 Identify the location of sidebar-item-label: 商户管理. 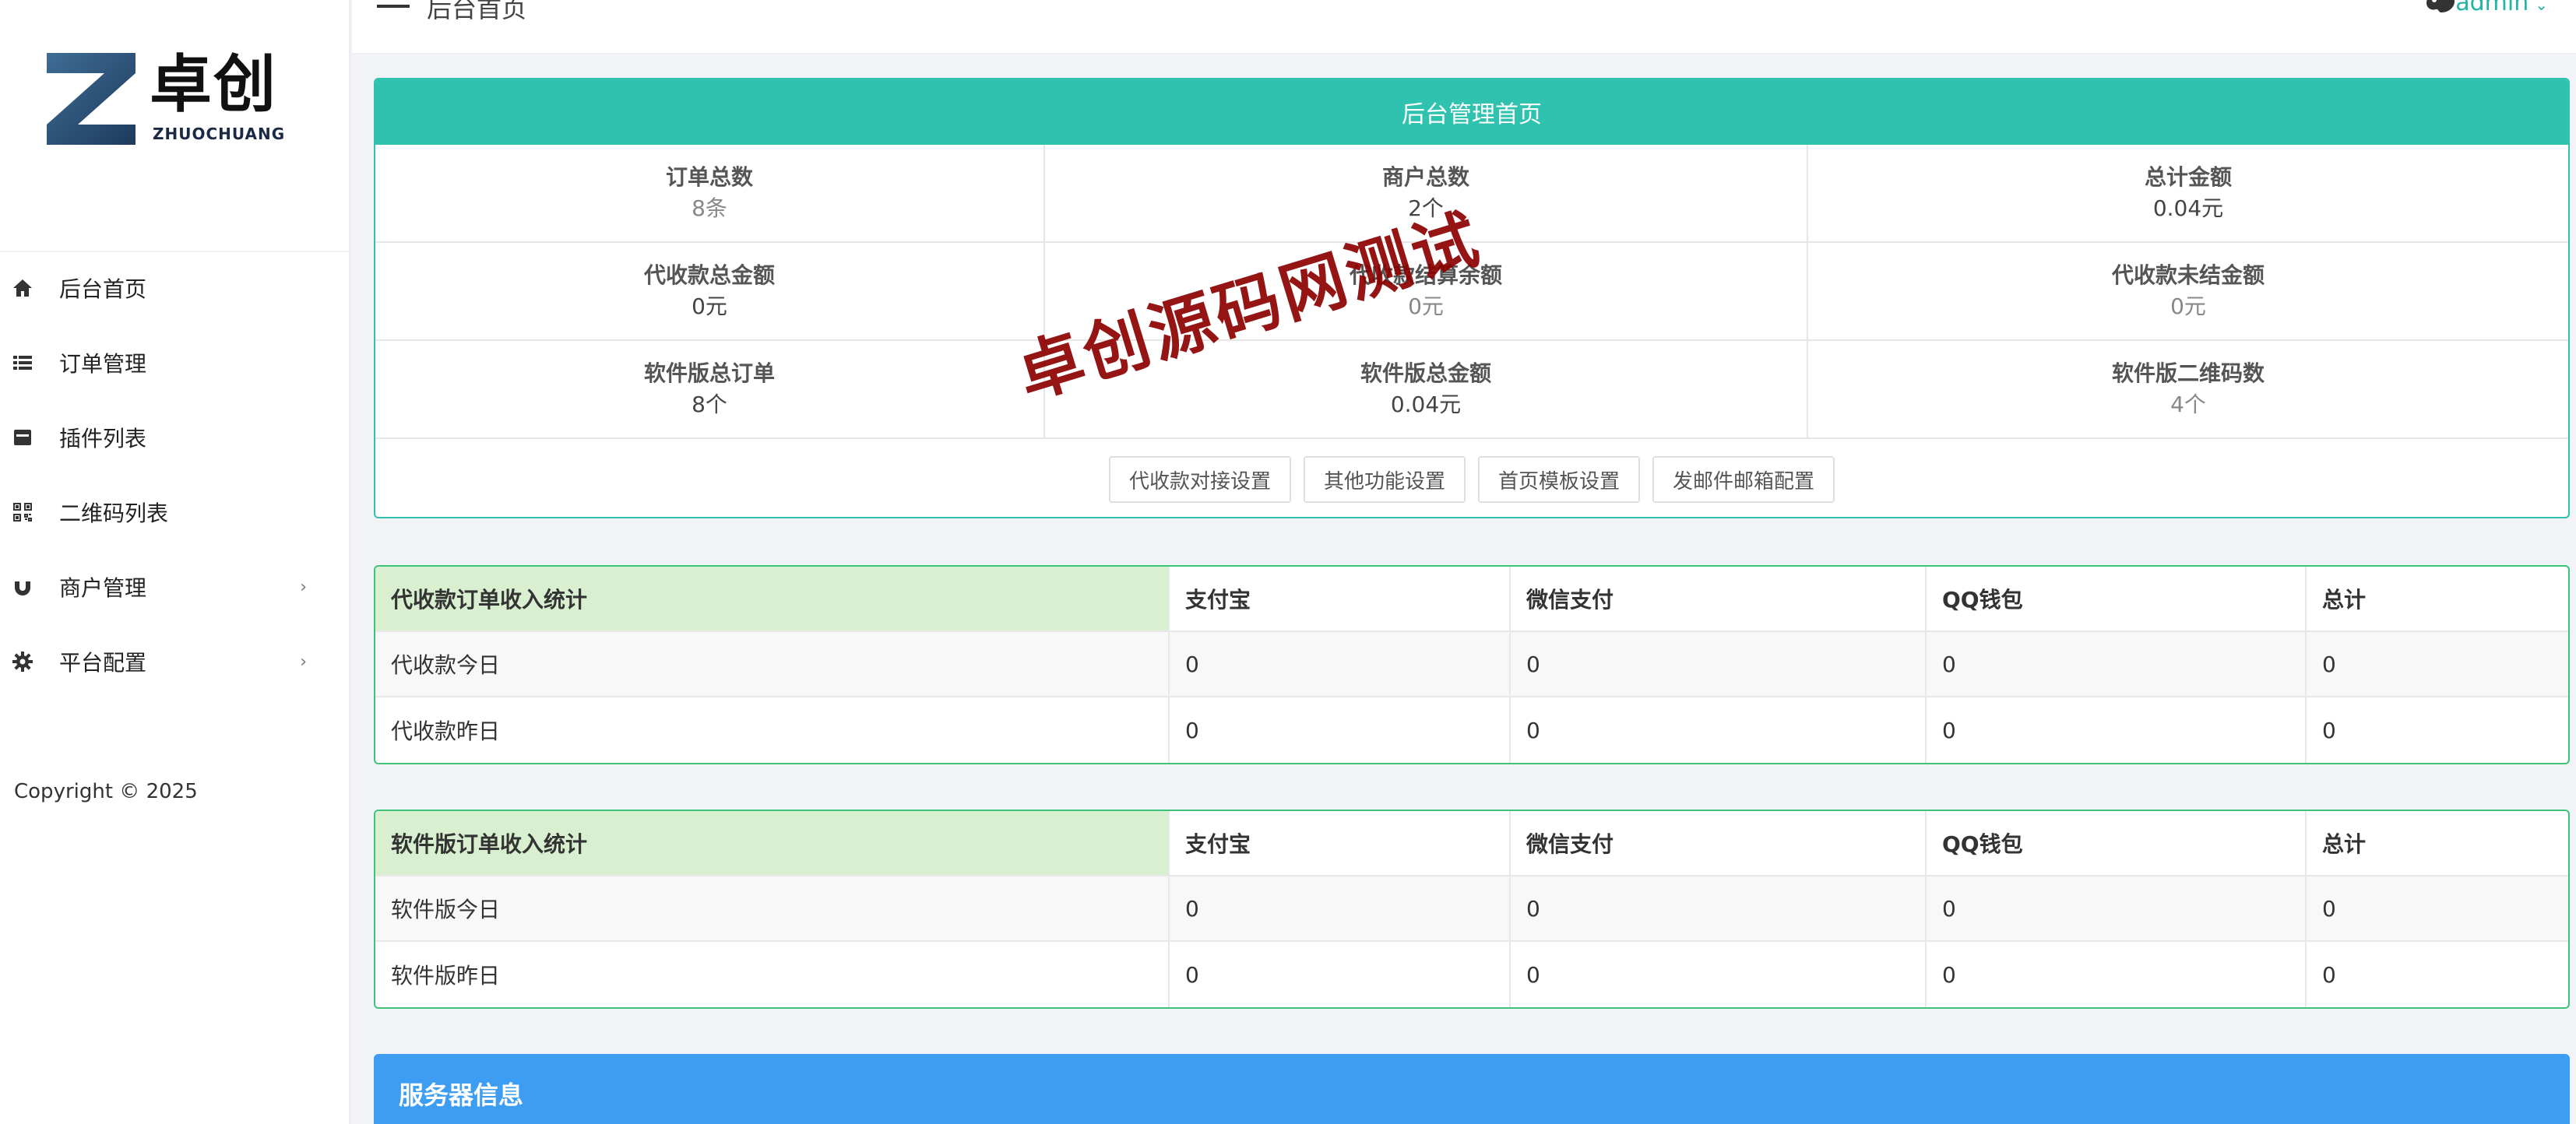
(103, 588).